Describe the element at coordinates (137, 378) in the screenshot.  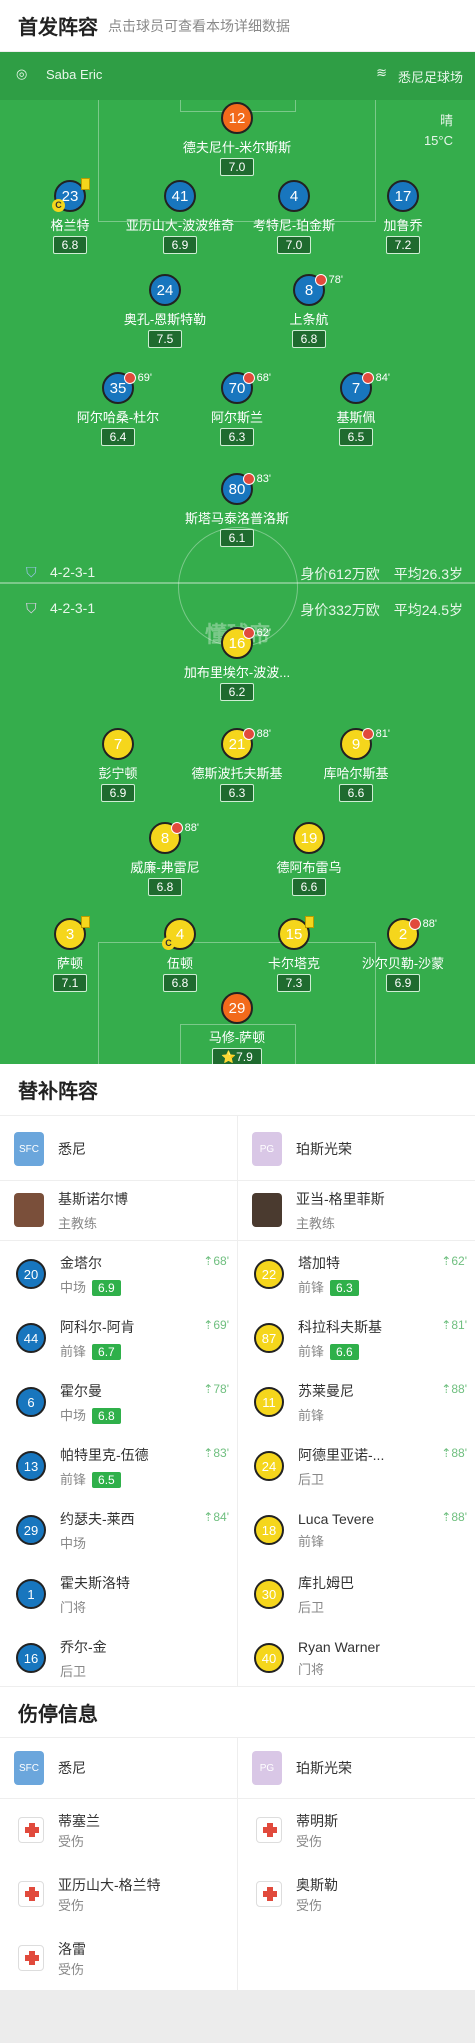
I see `sub-off-indicator: 69'` at that location.